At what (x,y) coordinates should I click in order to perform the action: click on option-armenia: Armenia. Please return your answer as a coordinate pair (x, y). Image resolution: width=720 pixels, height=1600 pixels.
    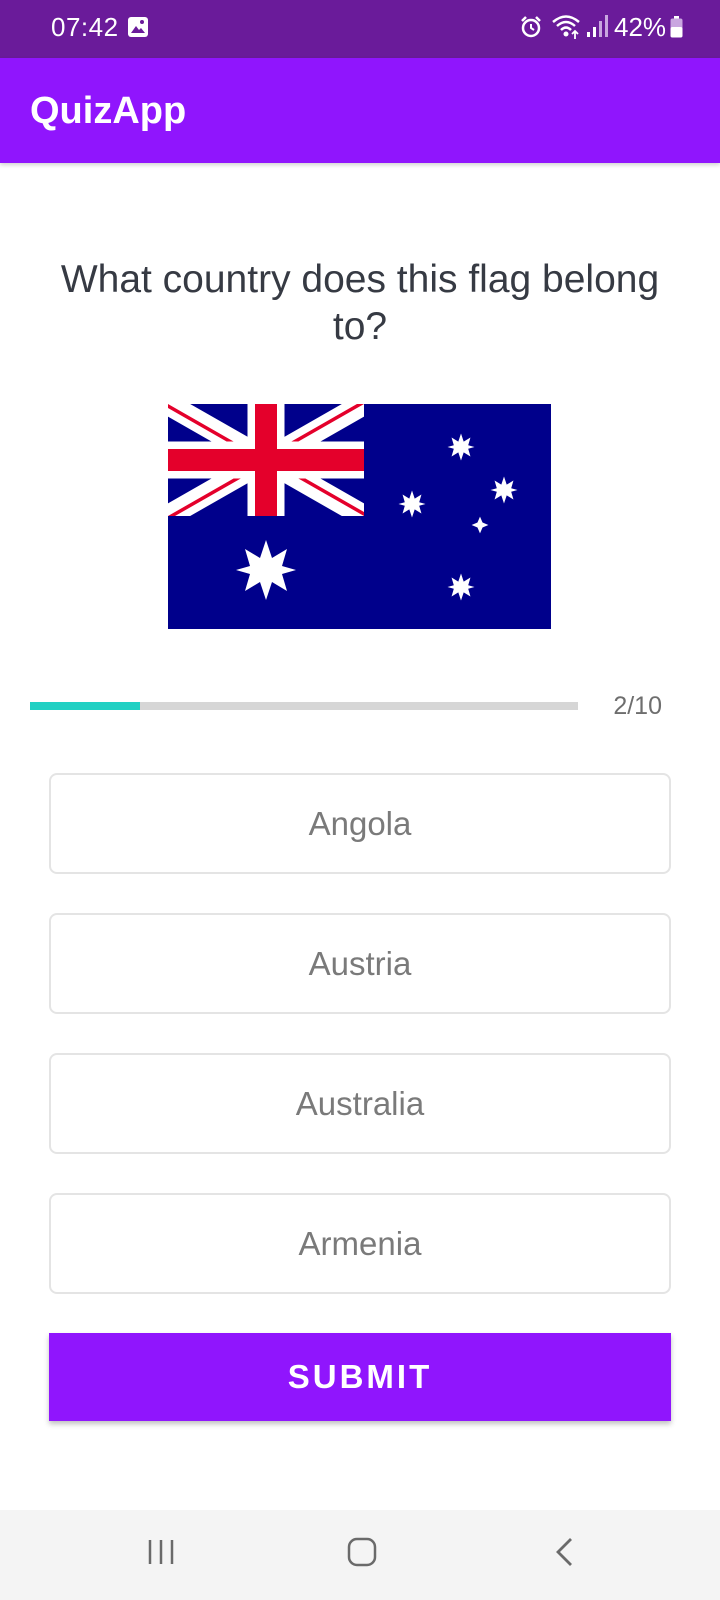
    Looking at the image, I should click on (360, 1243).